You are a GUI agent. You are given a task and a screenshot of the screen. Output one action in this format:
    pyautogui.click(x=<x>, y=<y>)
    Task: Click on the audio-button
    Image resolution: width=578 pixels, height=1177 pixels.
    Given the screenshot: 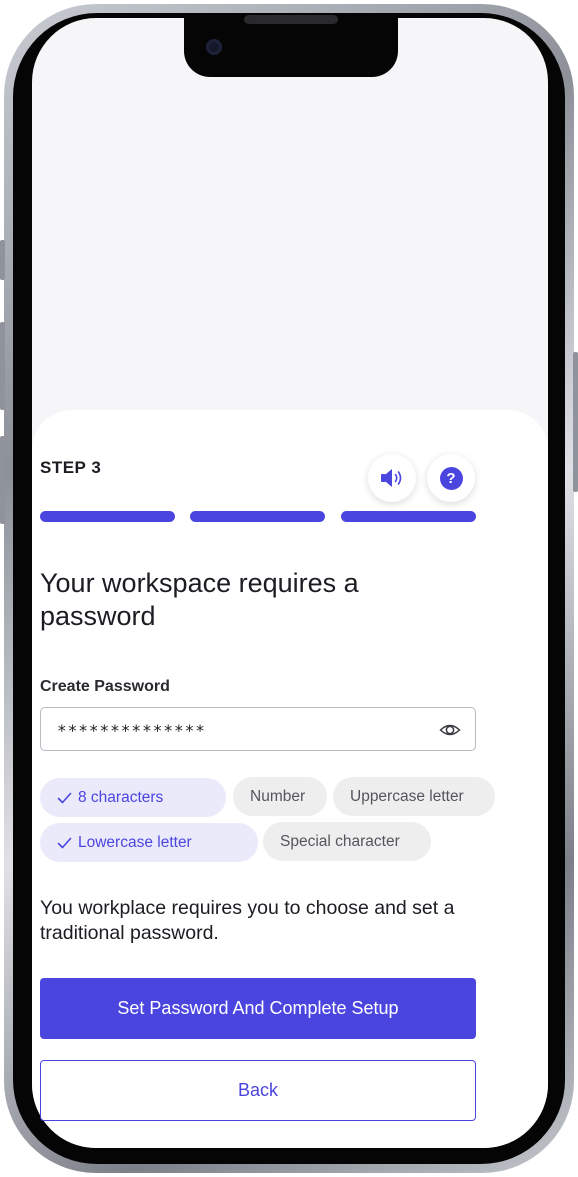 What is the action you would take?
    pyautogui.click(x=392, y=478)
    